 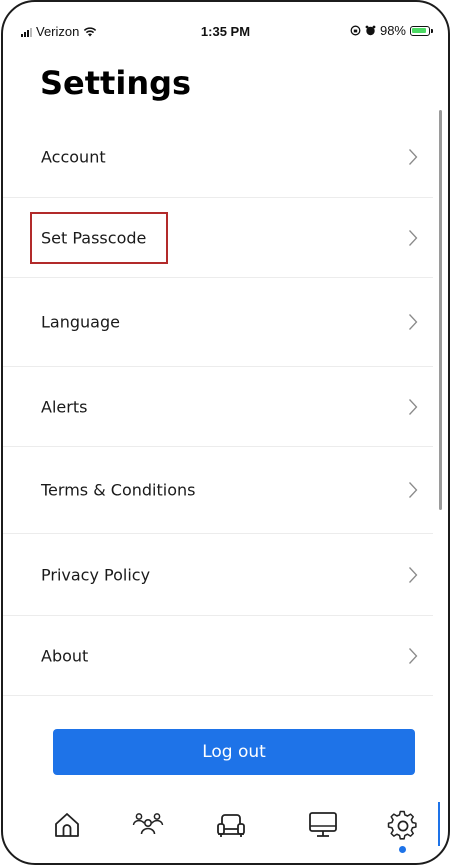 What do you see at coordinates (116, 83) in the screenshot?
I see `page-title: Settings` at bounding box center [116, 83].